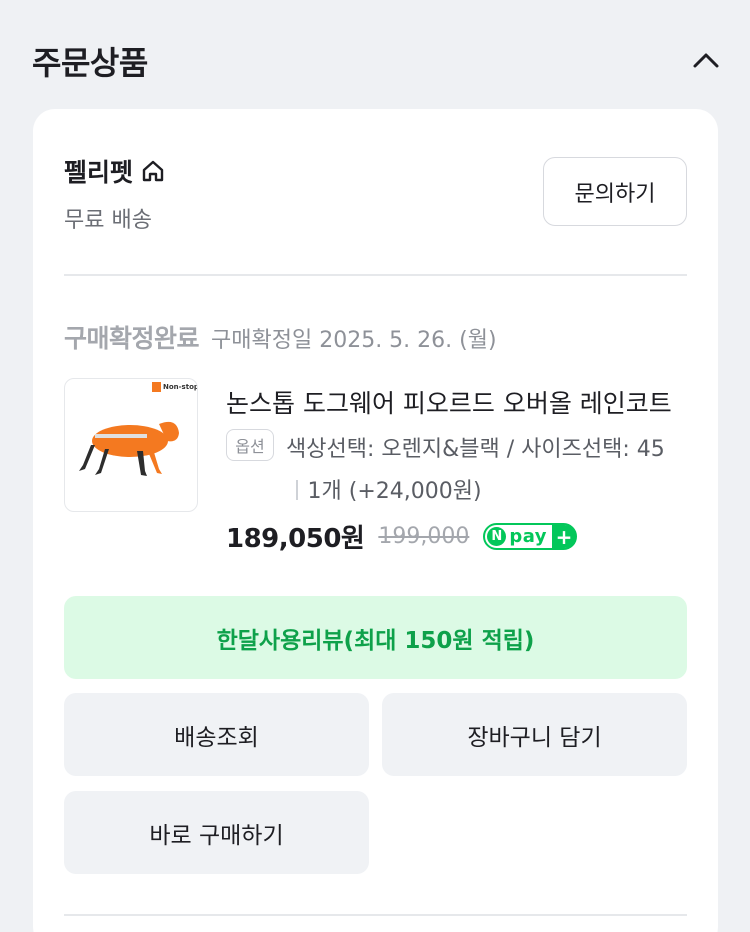  I want to click on shipping-info: 무료 배송, so click(108, 220).